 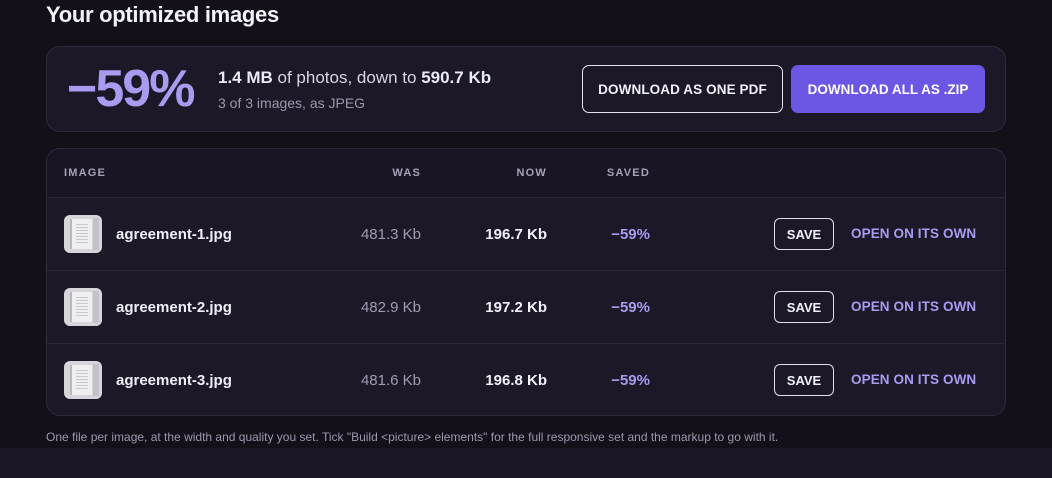 I want to click on size-now: 196.8 Kb, so click(x=516, y=380).